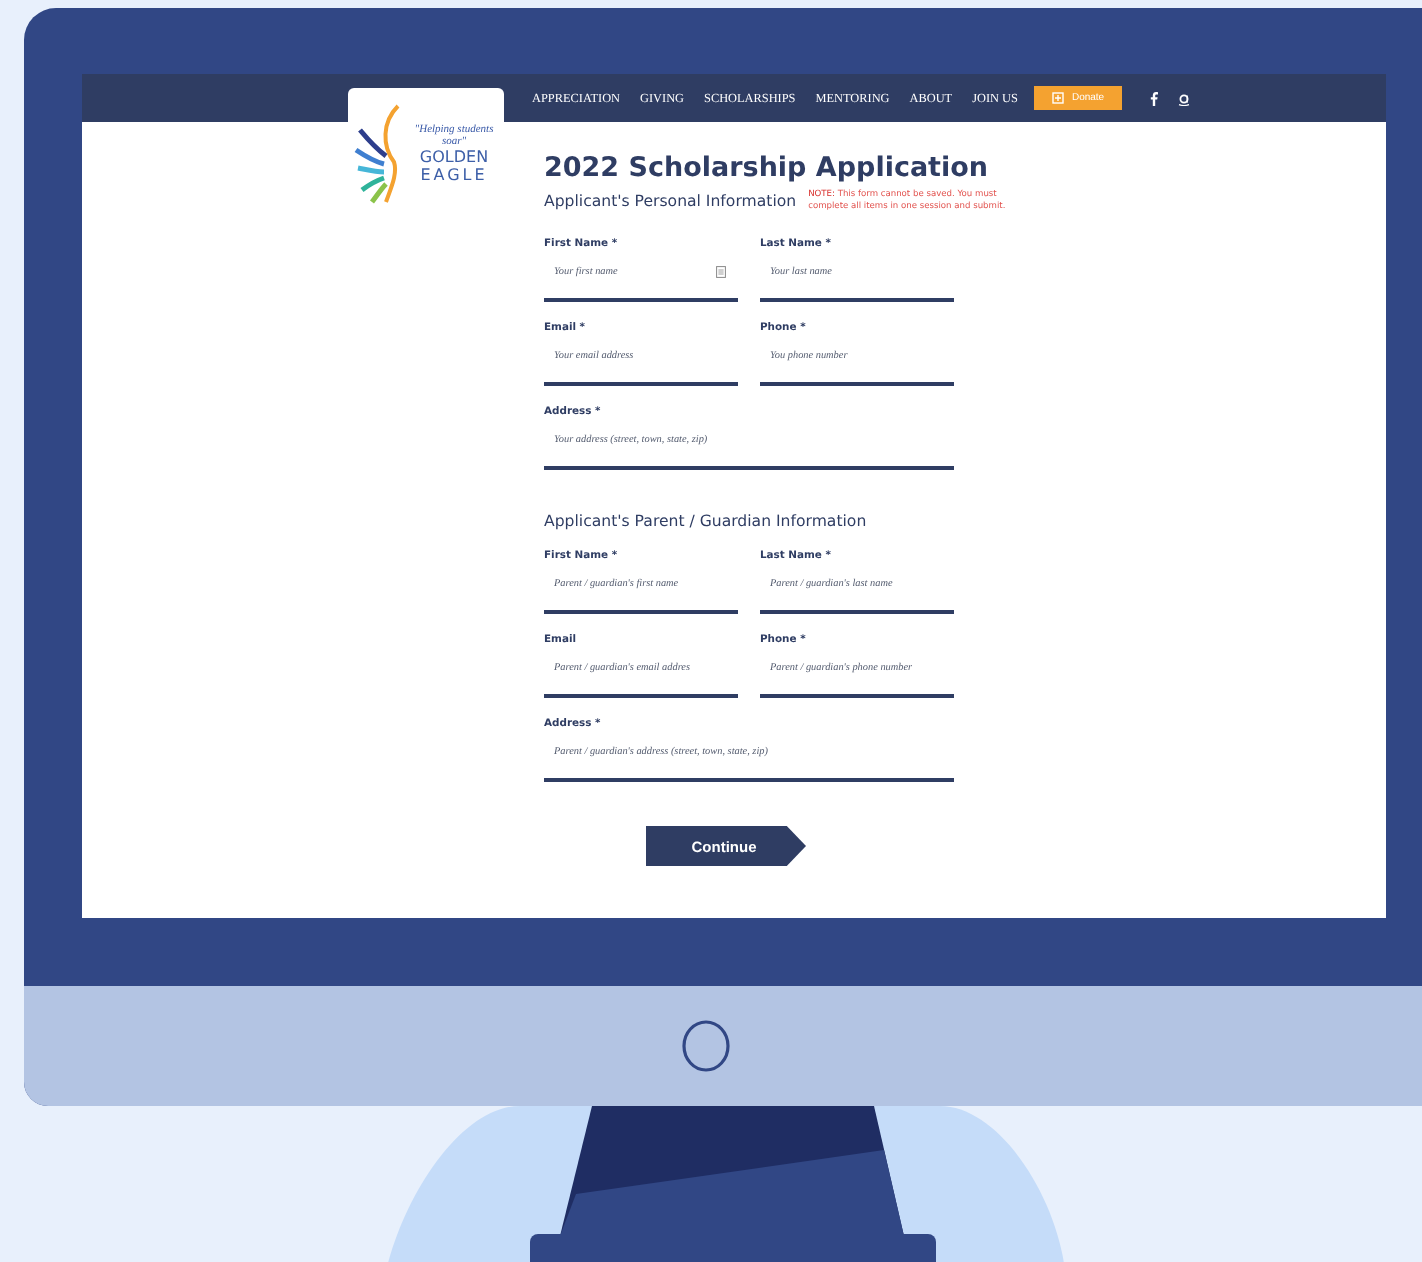  Describe the element at coordinates (721, 272) in the screenshot. I see `contact-card-icon` at that location.